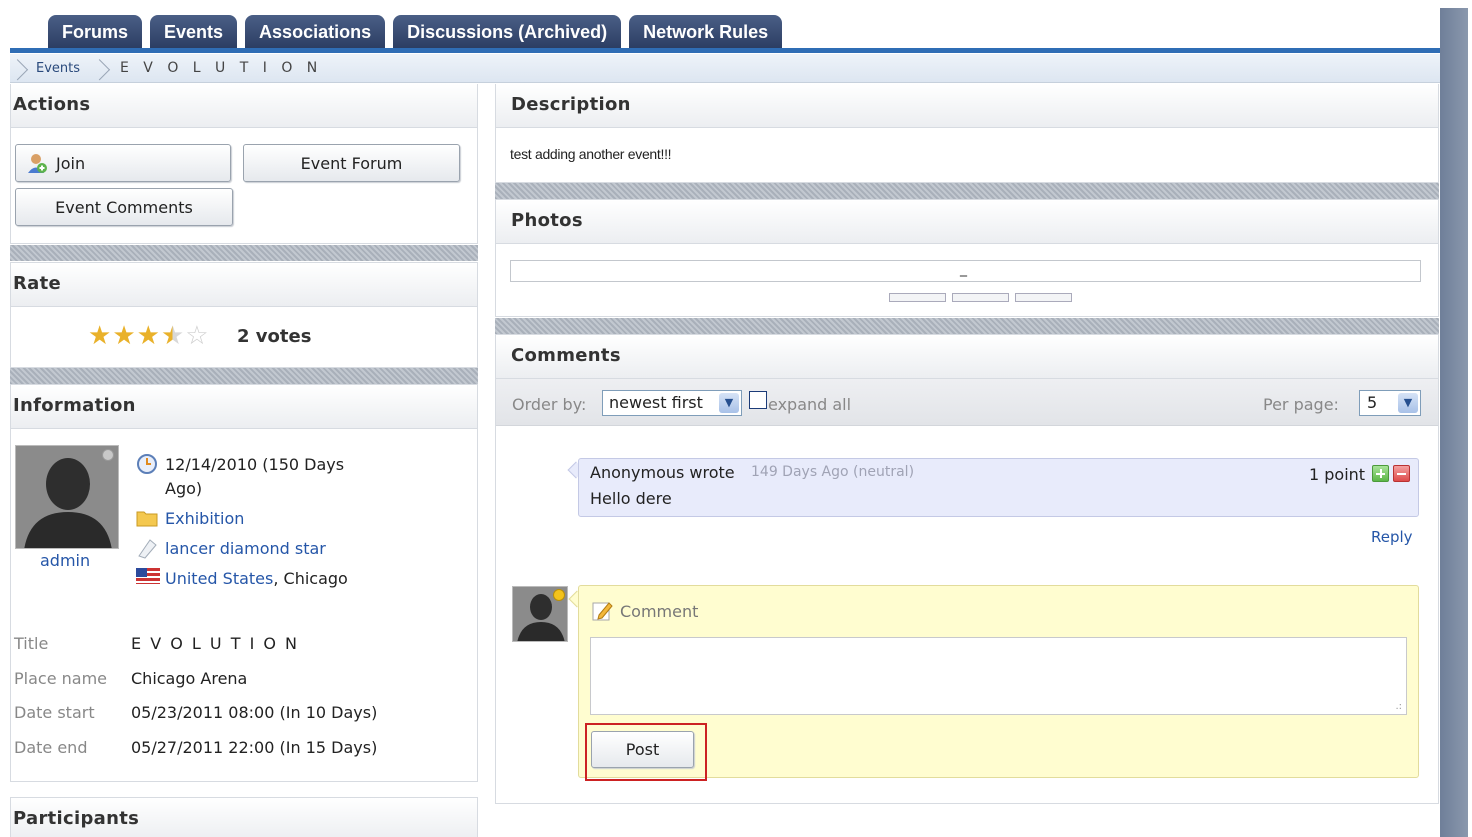 This screenshot has width=1472, height=837. I want to click on rate-heading: Rate, so click(244, 285).